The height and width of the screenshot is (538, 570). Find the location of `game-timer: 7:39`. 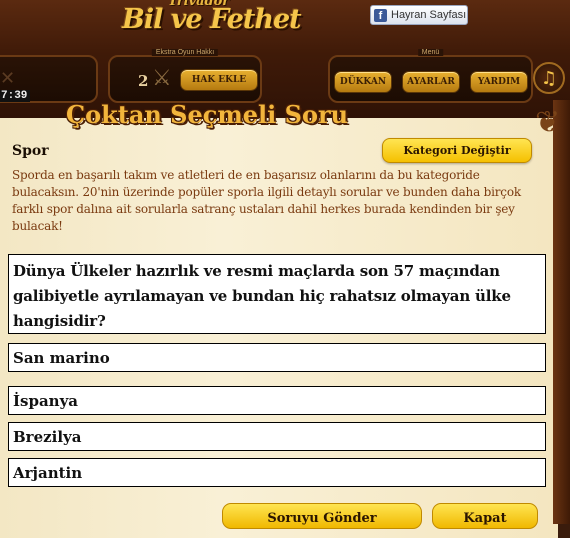

game-timer: 7:39 is located at coordinates (15, 96).